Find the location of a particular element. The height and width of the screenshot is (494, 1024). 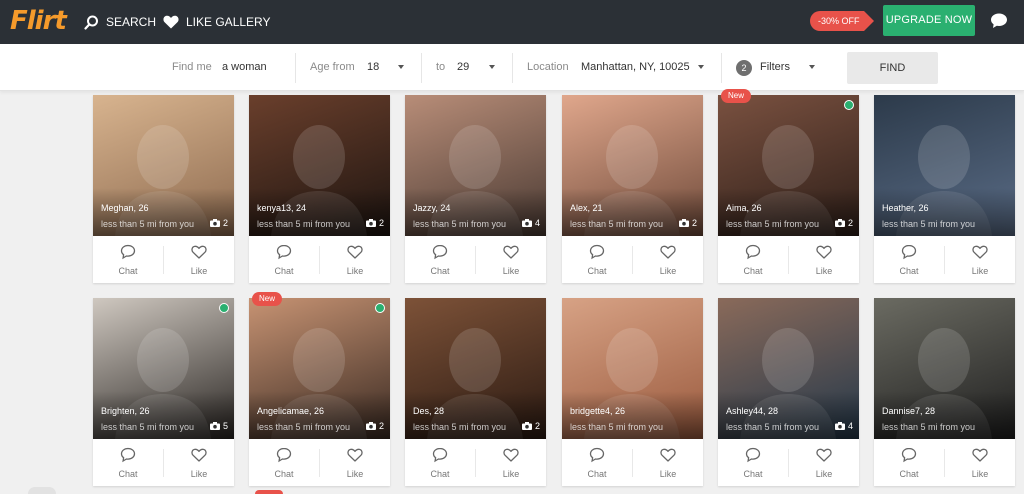

profile-name-age: Jazzy, 24 is located at coordinates (432, 208).